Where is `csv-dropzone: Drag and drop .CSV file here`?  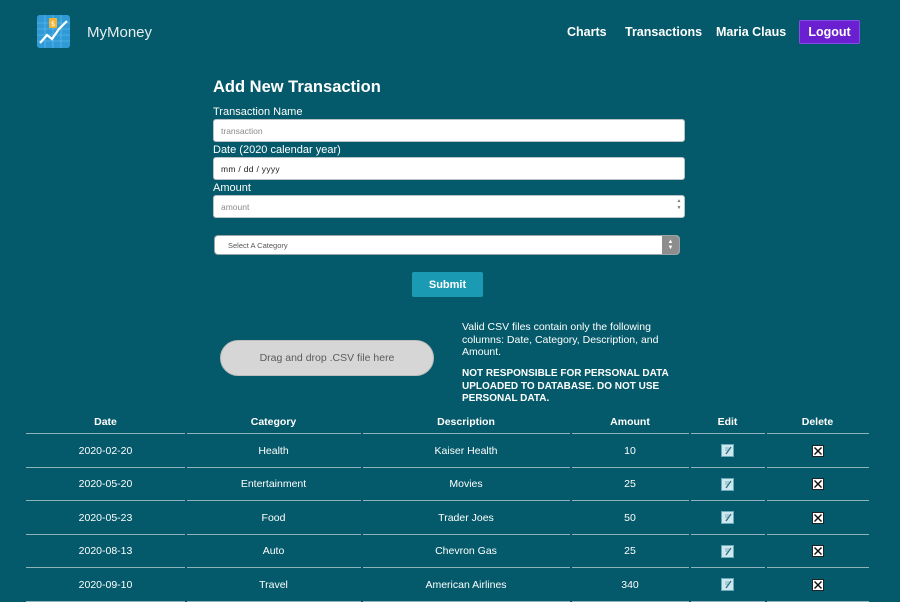
csv-dropzone: Drag and drop .CSV file here is located at coordinates (327, 358).